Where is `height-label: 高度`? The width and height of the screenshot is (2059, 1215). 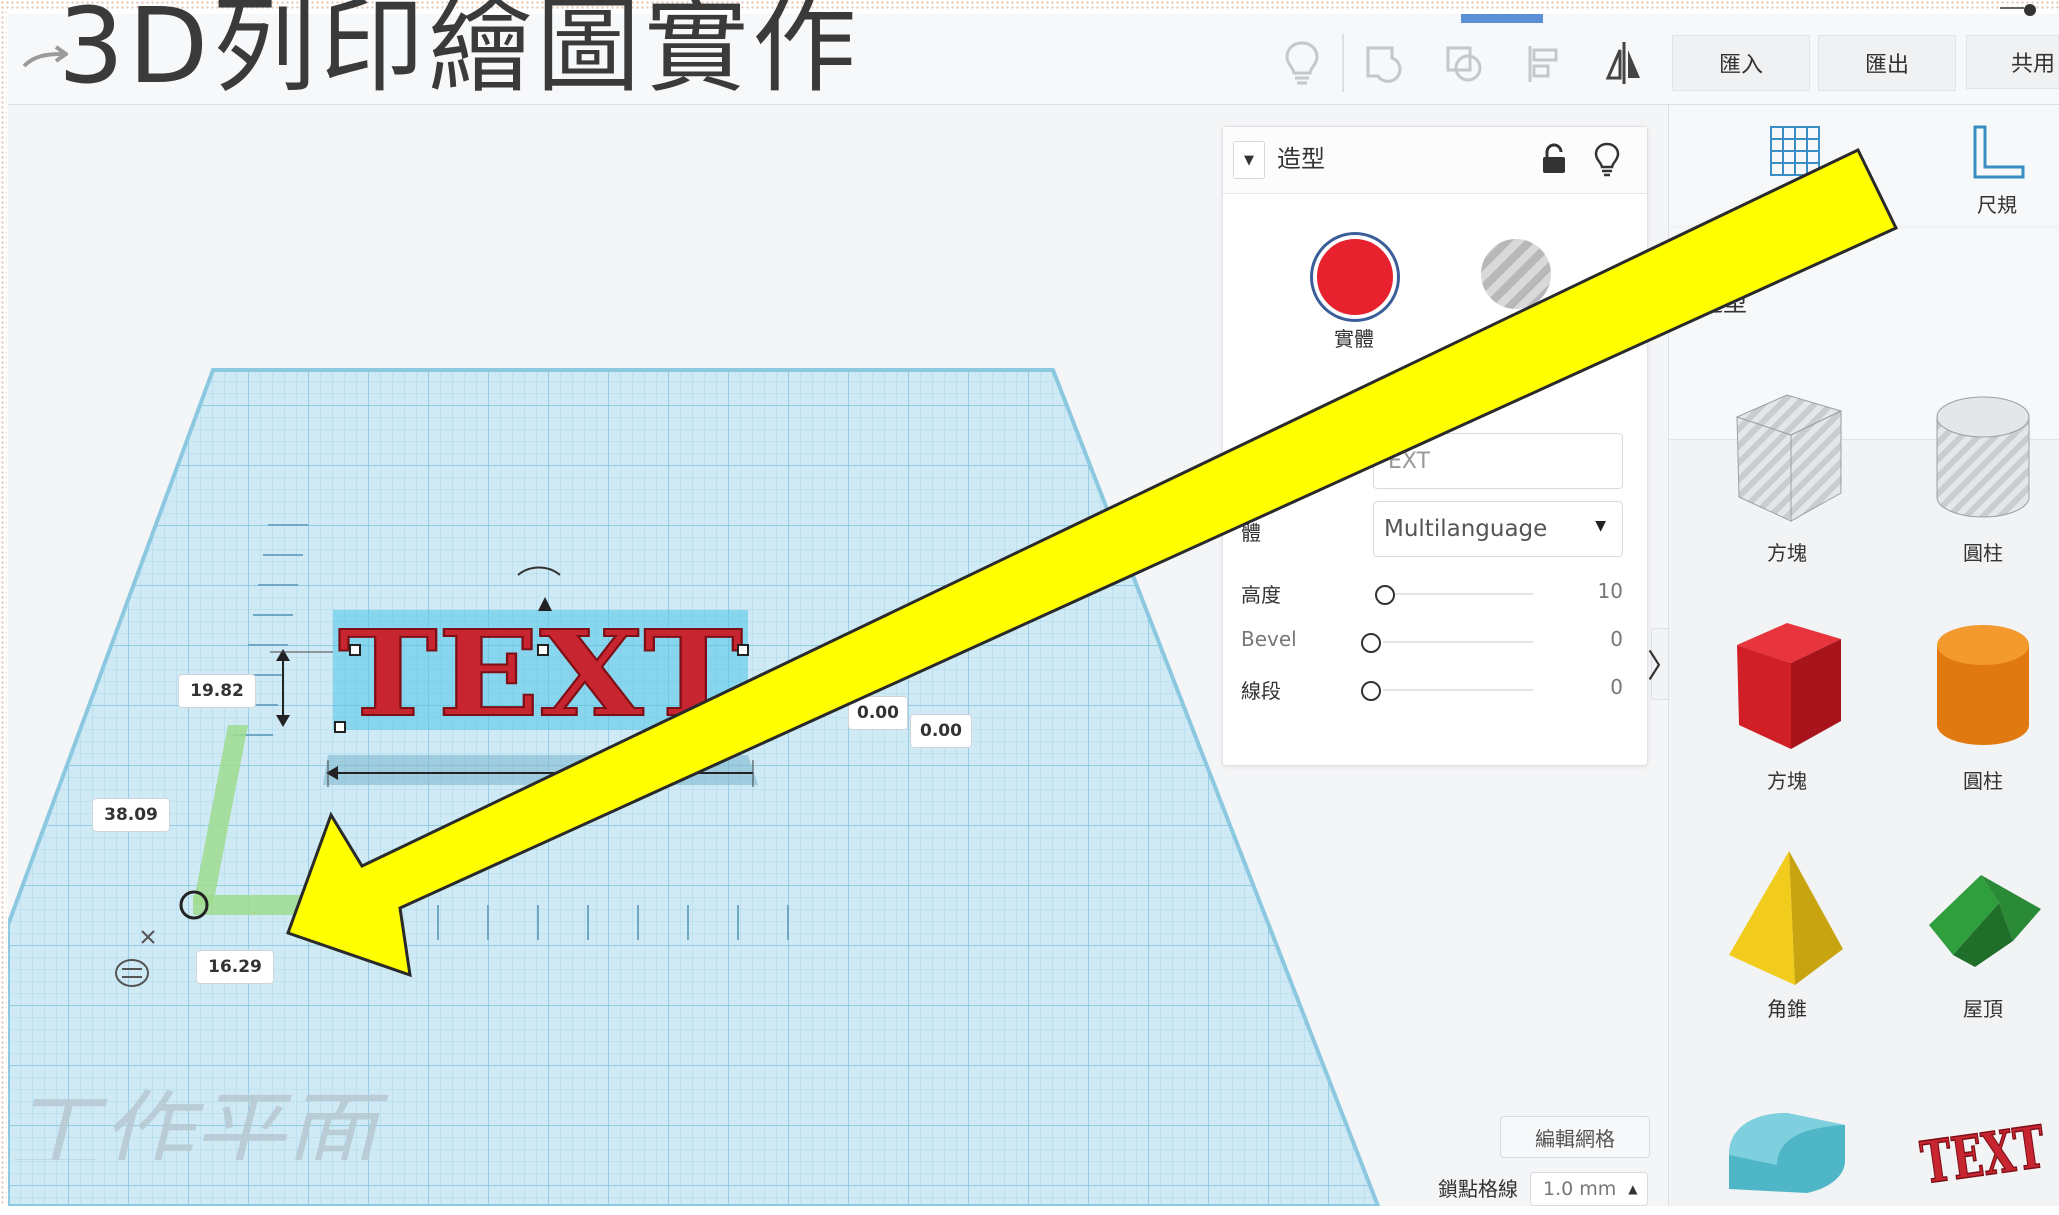
height-label: 高度 is located at coordinates (1261, 595).